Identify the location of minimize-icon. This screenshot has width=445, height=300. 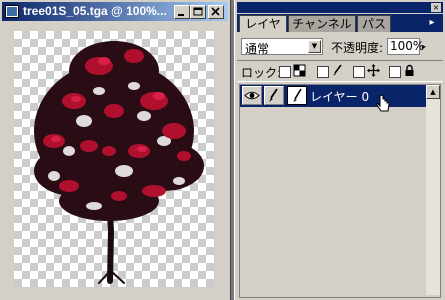
(181, 15).